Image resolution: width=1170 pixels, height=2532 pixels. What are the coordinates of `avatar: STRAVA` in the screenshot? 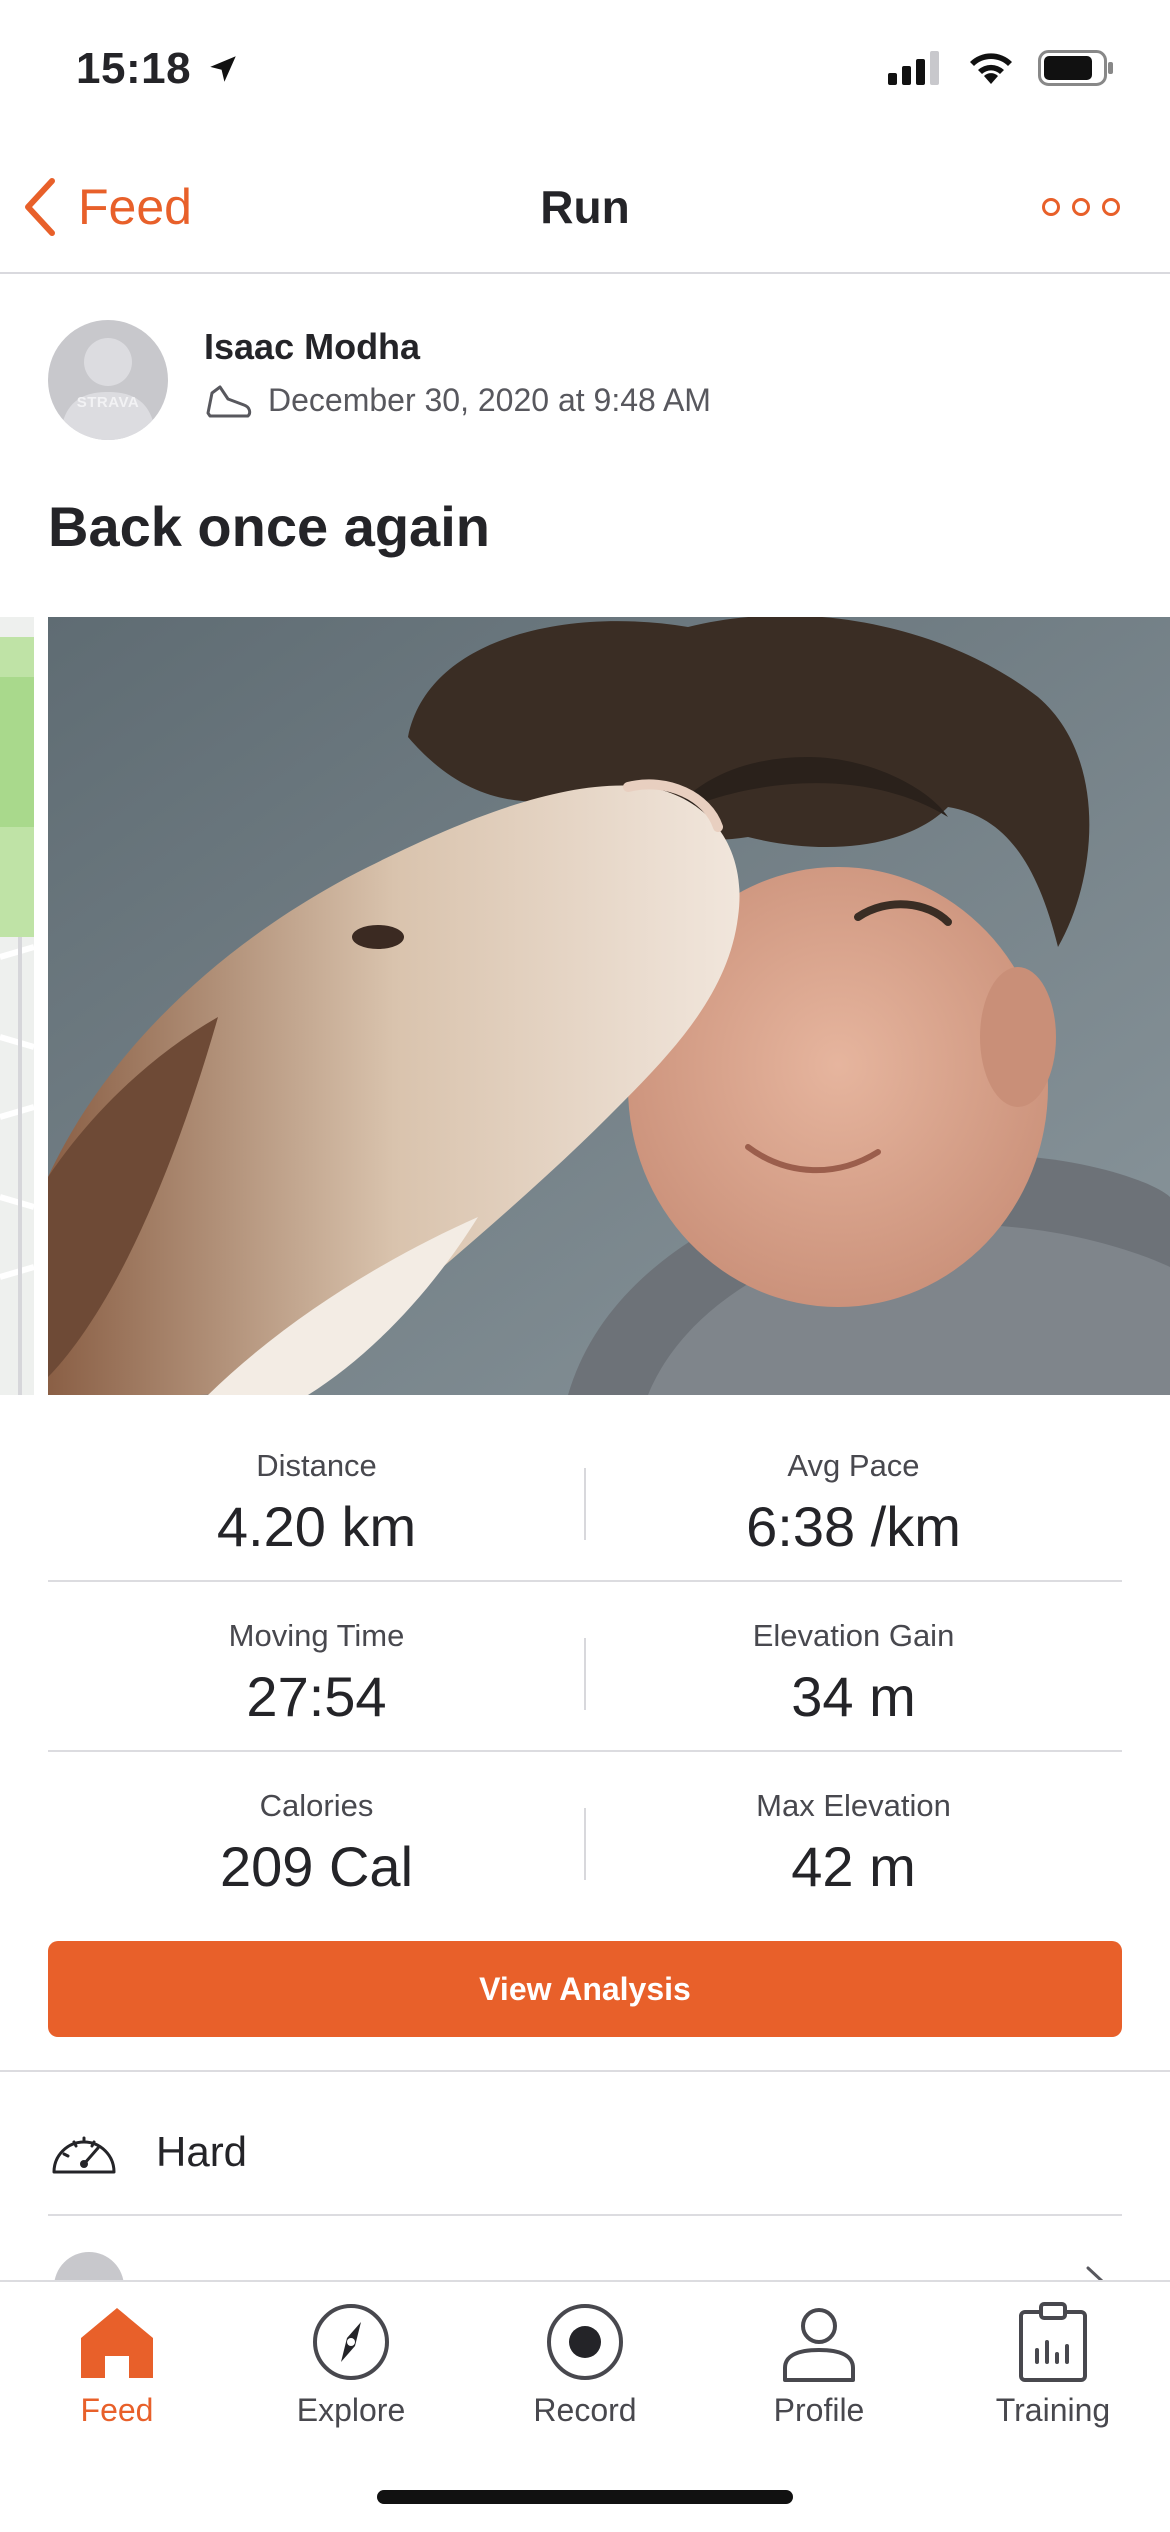 It's located at (108, 380).